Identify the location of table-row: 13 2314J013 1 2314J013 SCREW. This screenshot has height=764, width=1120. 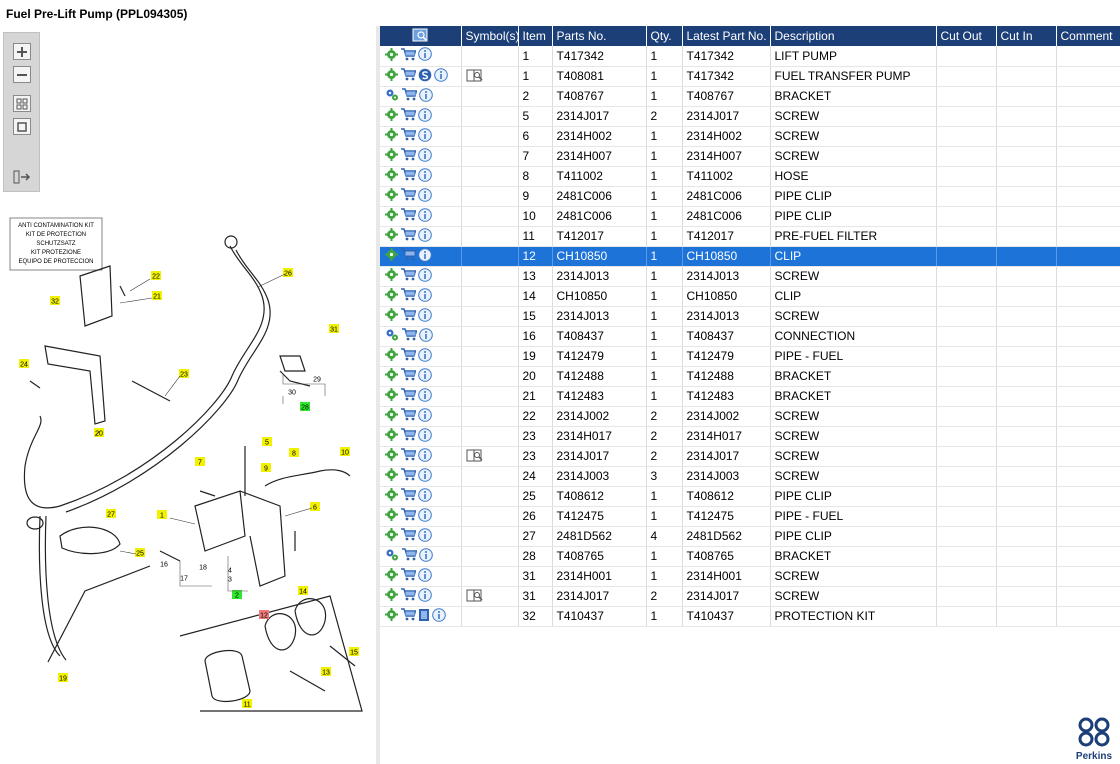
(750, 276).